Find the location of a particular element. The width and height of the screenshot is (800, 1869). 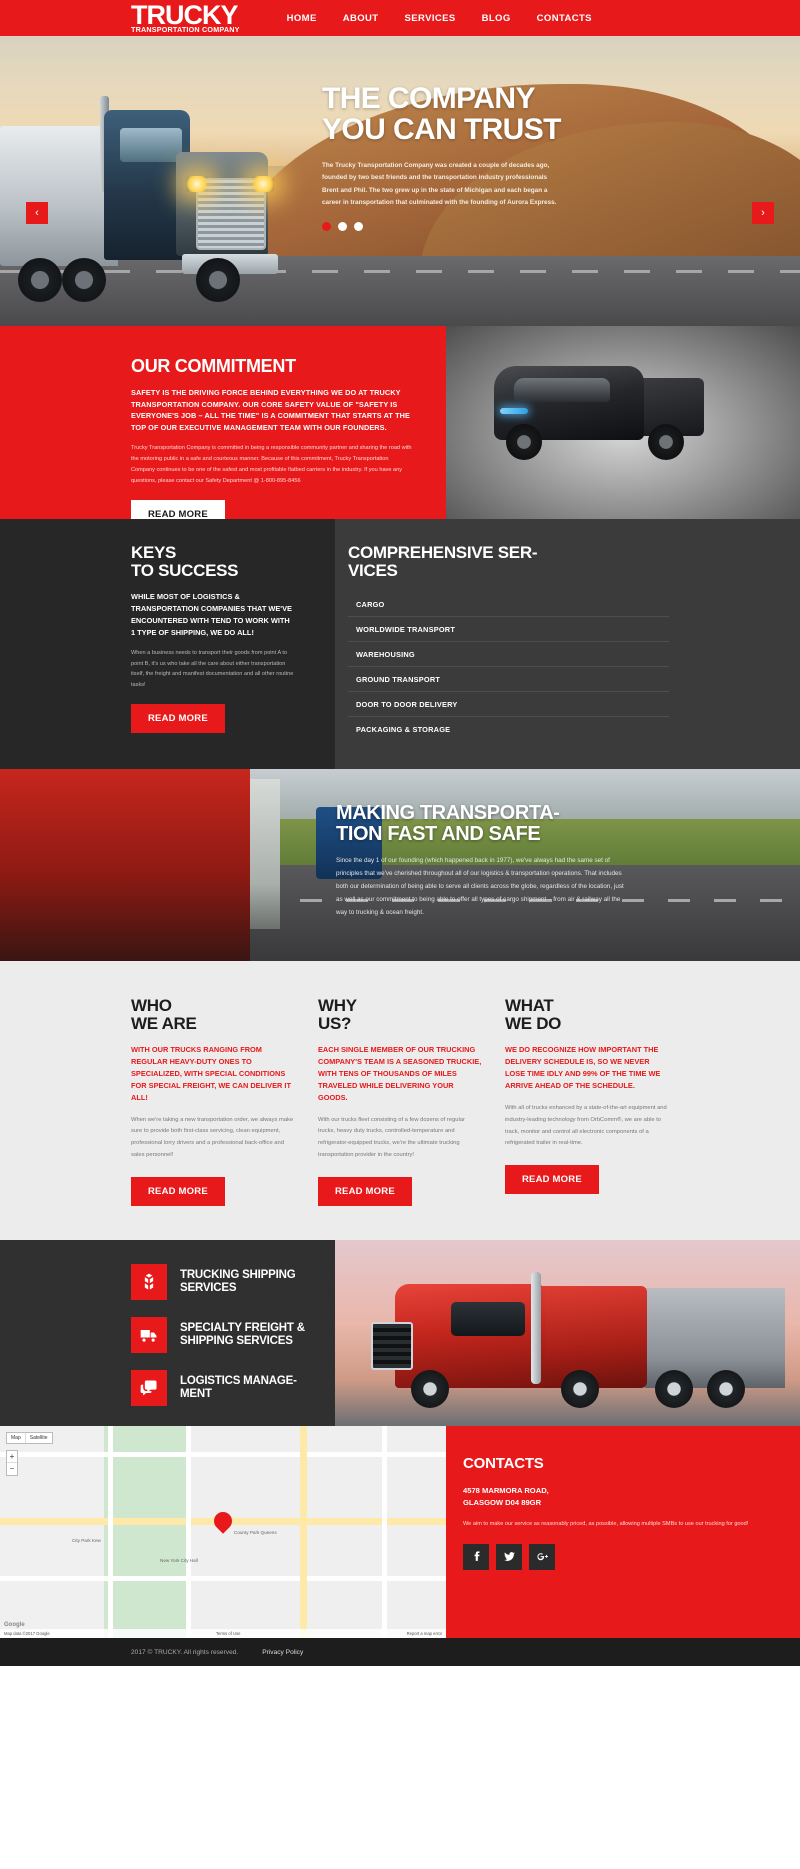

big-truck-image-panel is located at coordinates (567, 1333).